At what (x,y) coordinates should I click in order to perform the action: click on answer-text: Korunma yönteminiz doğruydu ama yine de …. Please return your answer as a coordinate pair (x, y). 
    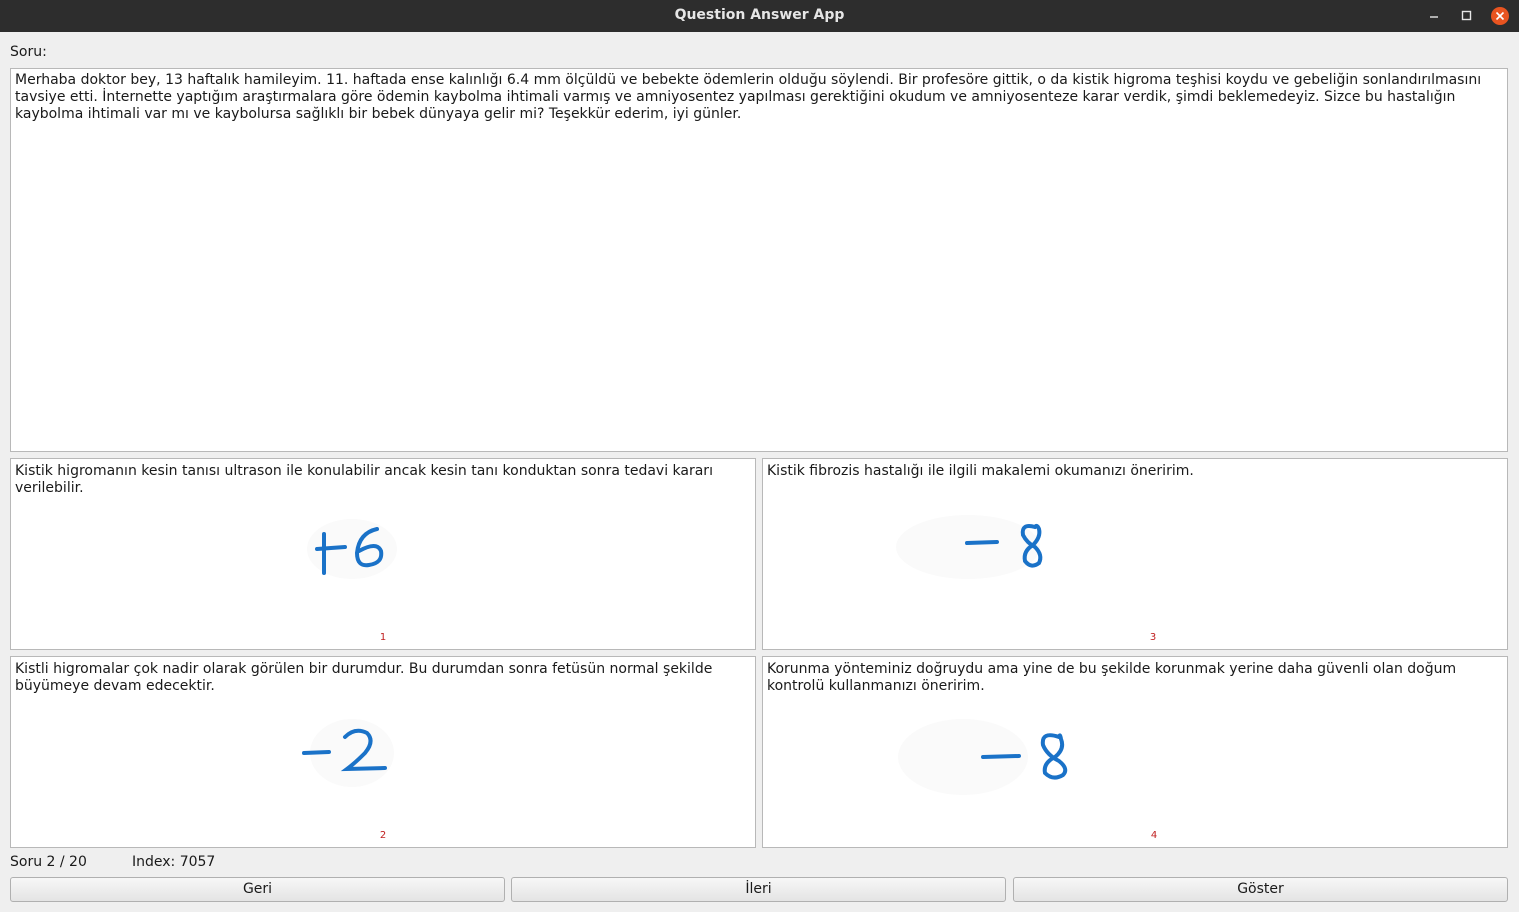
    Looking at the image, I should click on (1112, 677).